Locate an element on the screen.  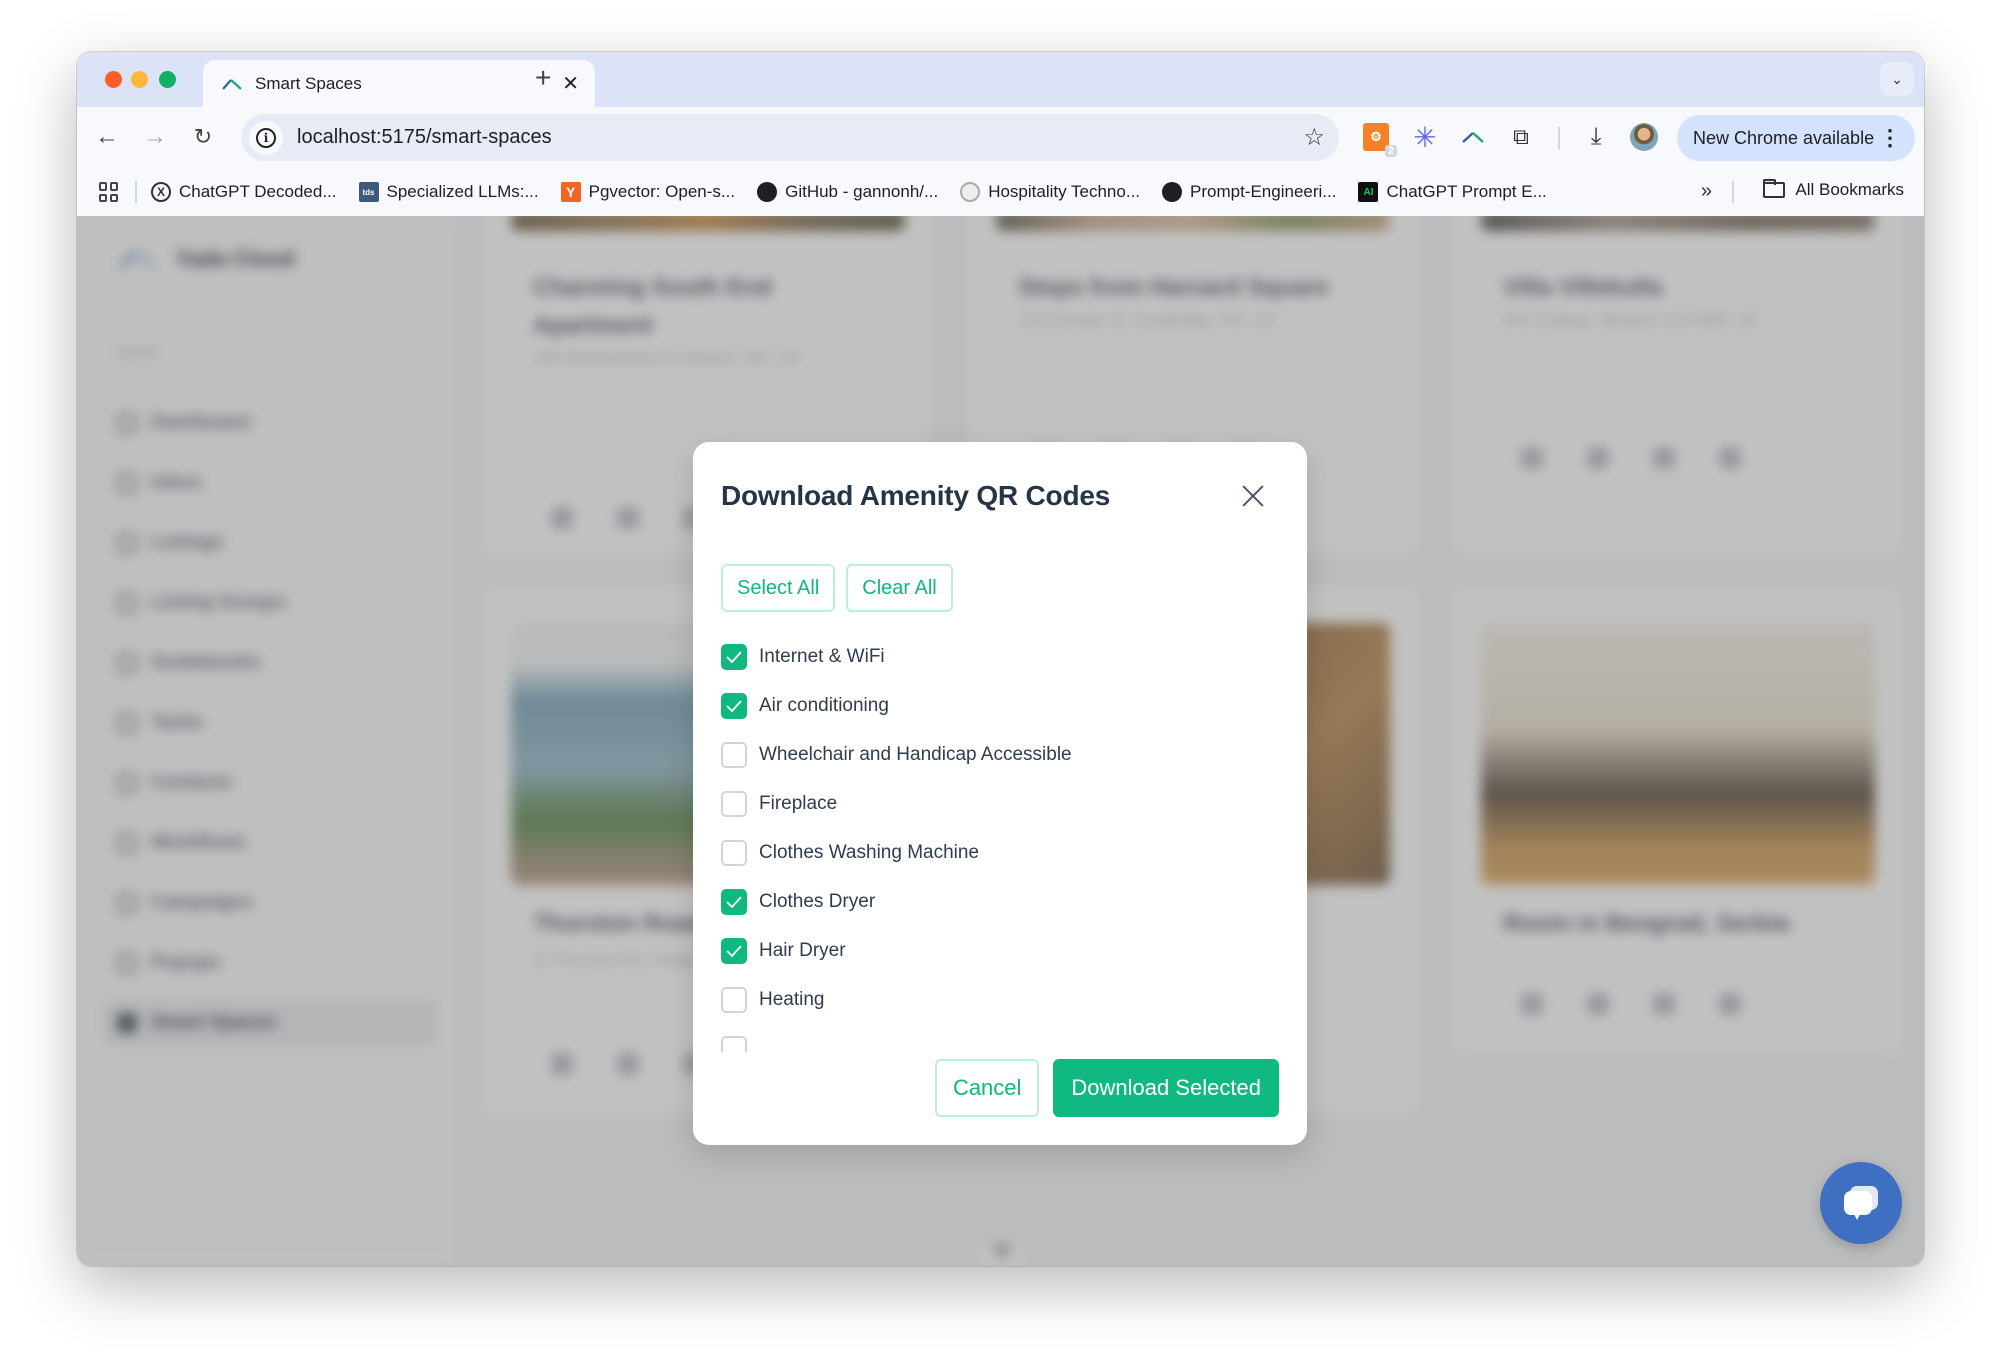
extensions-puzzle-icon: ⧉ is located at coordinates (1521, 137).